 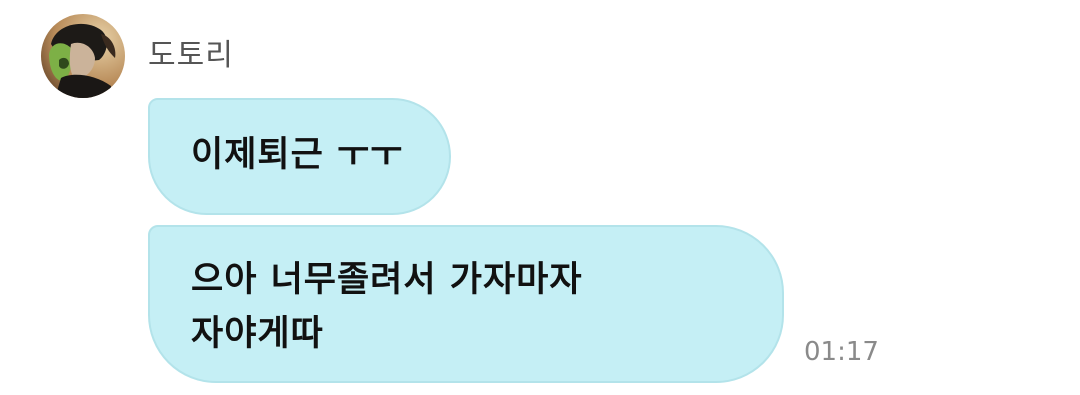 I want to click on avatar-image, so click(x=83, y=56).